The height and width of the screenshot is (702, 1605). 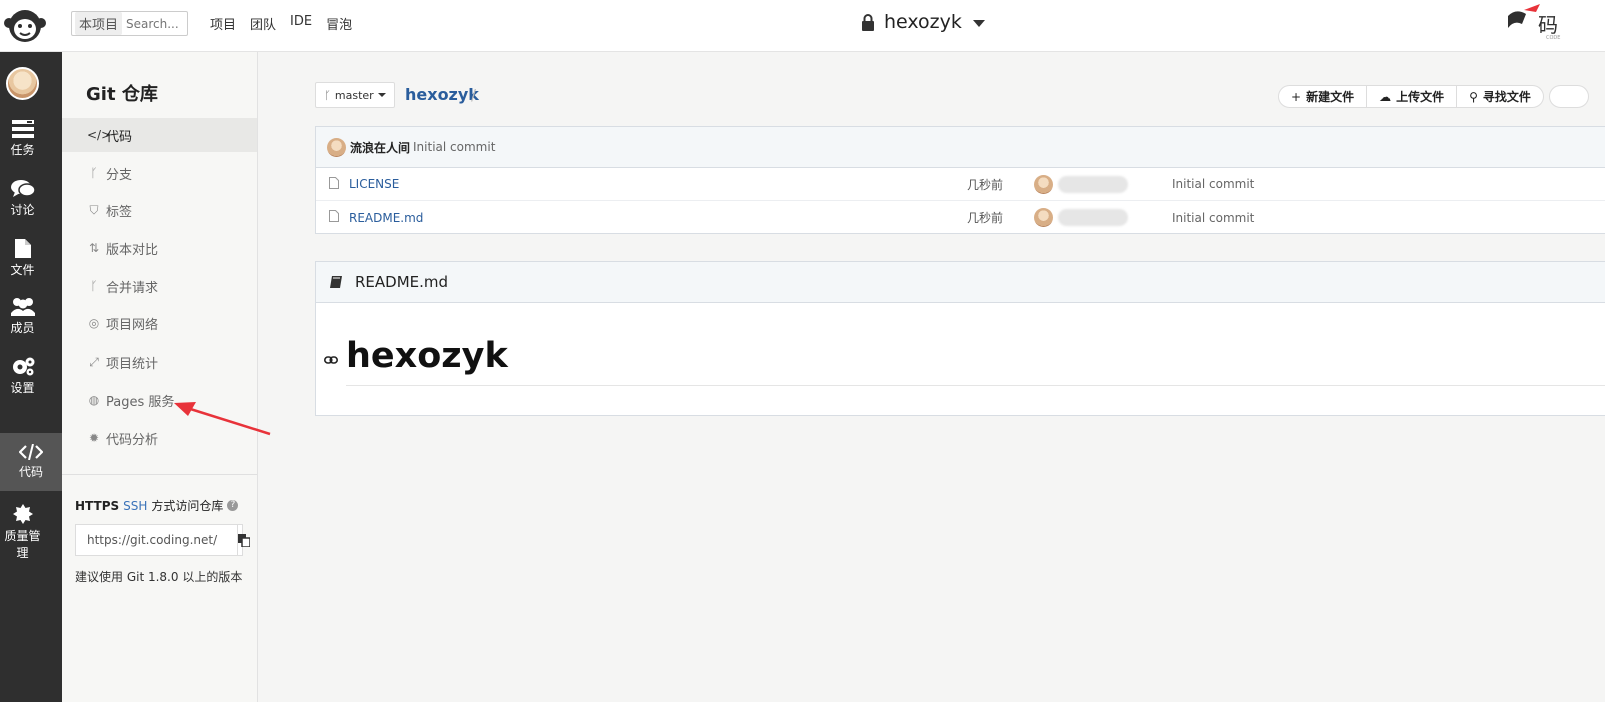 What do you see at coordinates (281, 23) in the screenshot?
I see `top-nav: 项目 团队 IDE 冒泡` at bounding box center [281, 23].